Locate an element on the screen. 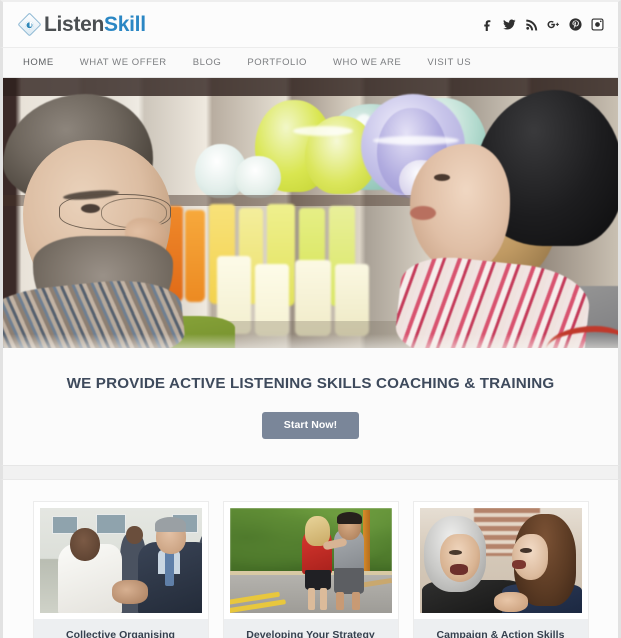 This screenshot has height=638, width=621. card1-man-dark-hair is located at coordinates (170, 524).